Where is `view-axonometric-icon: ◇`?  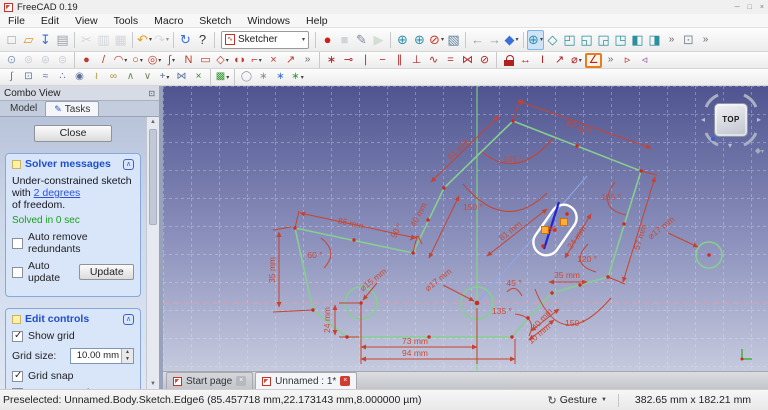
view-axonometric-icon: ◇ is located at coordinates (552, 40).